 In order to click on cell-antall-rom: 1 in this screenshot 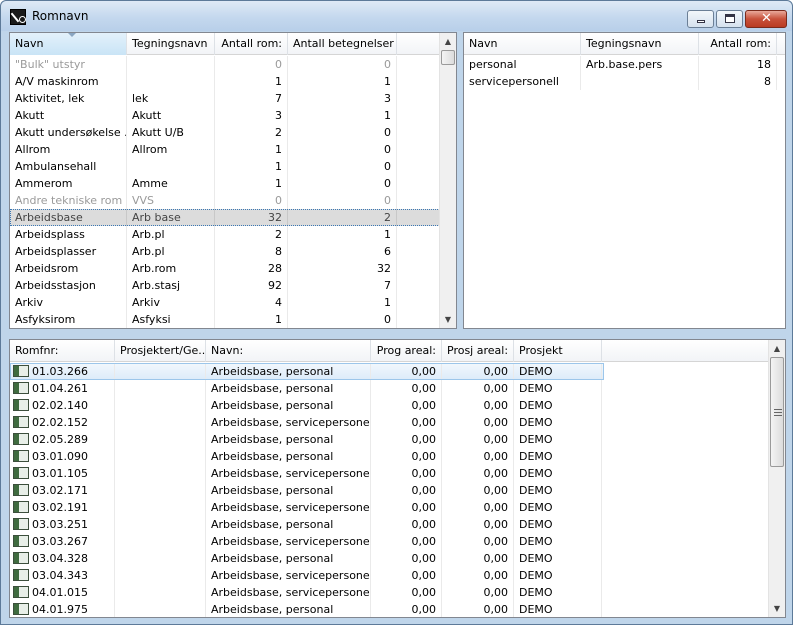, I will do `click(251, 319)`.